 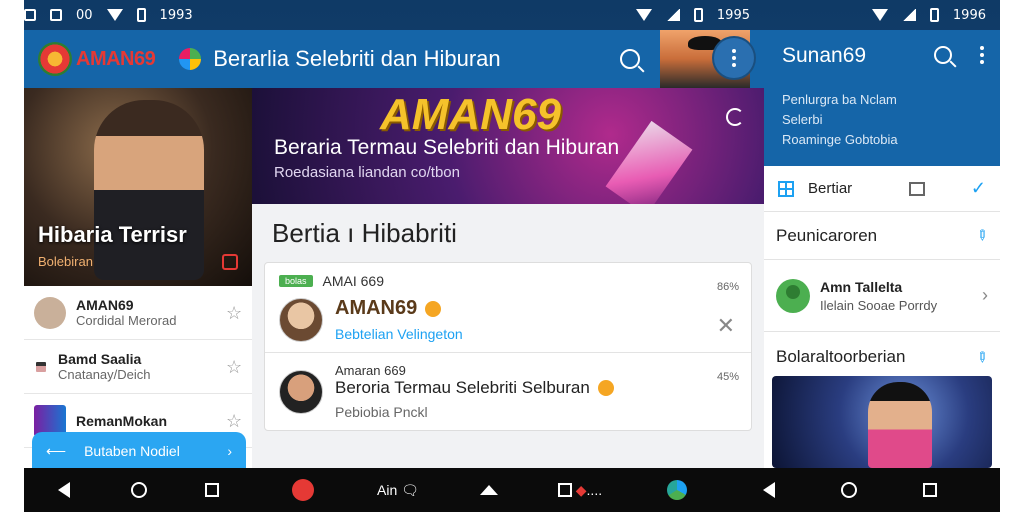 I want to click on post-link: Bebtelian Velingeton, so click(x=536, y=334).